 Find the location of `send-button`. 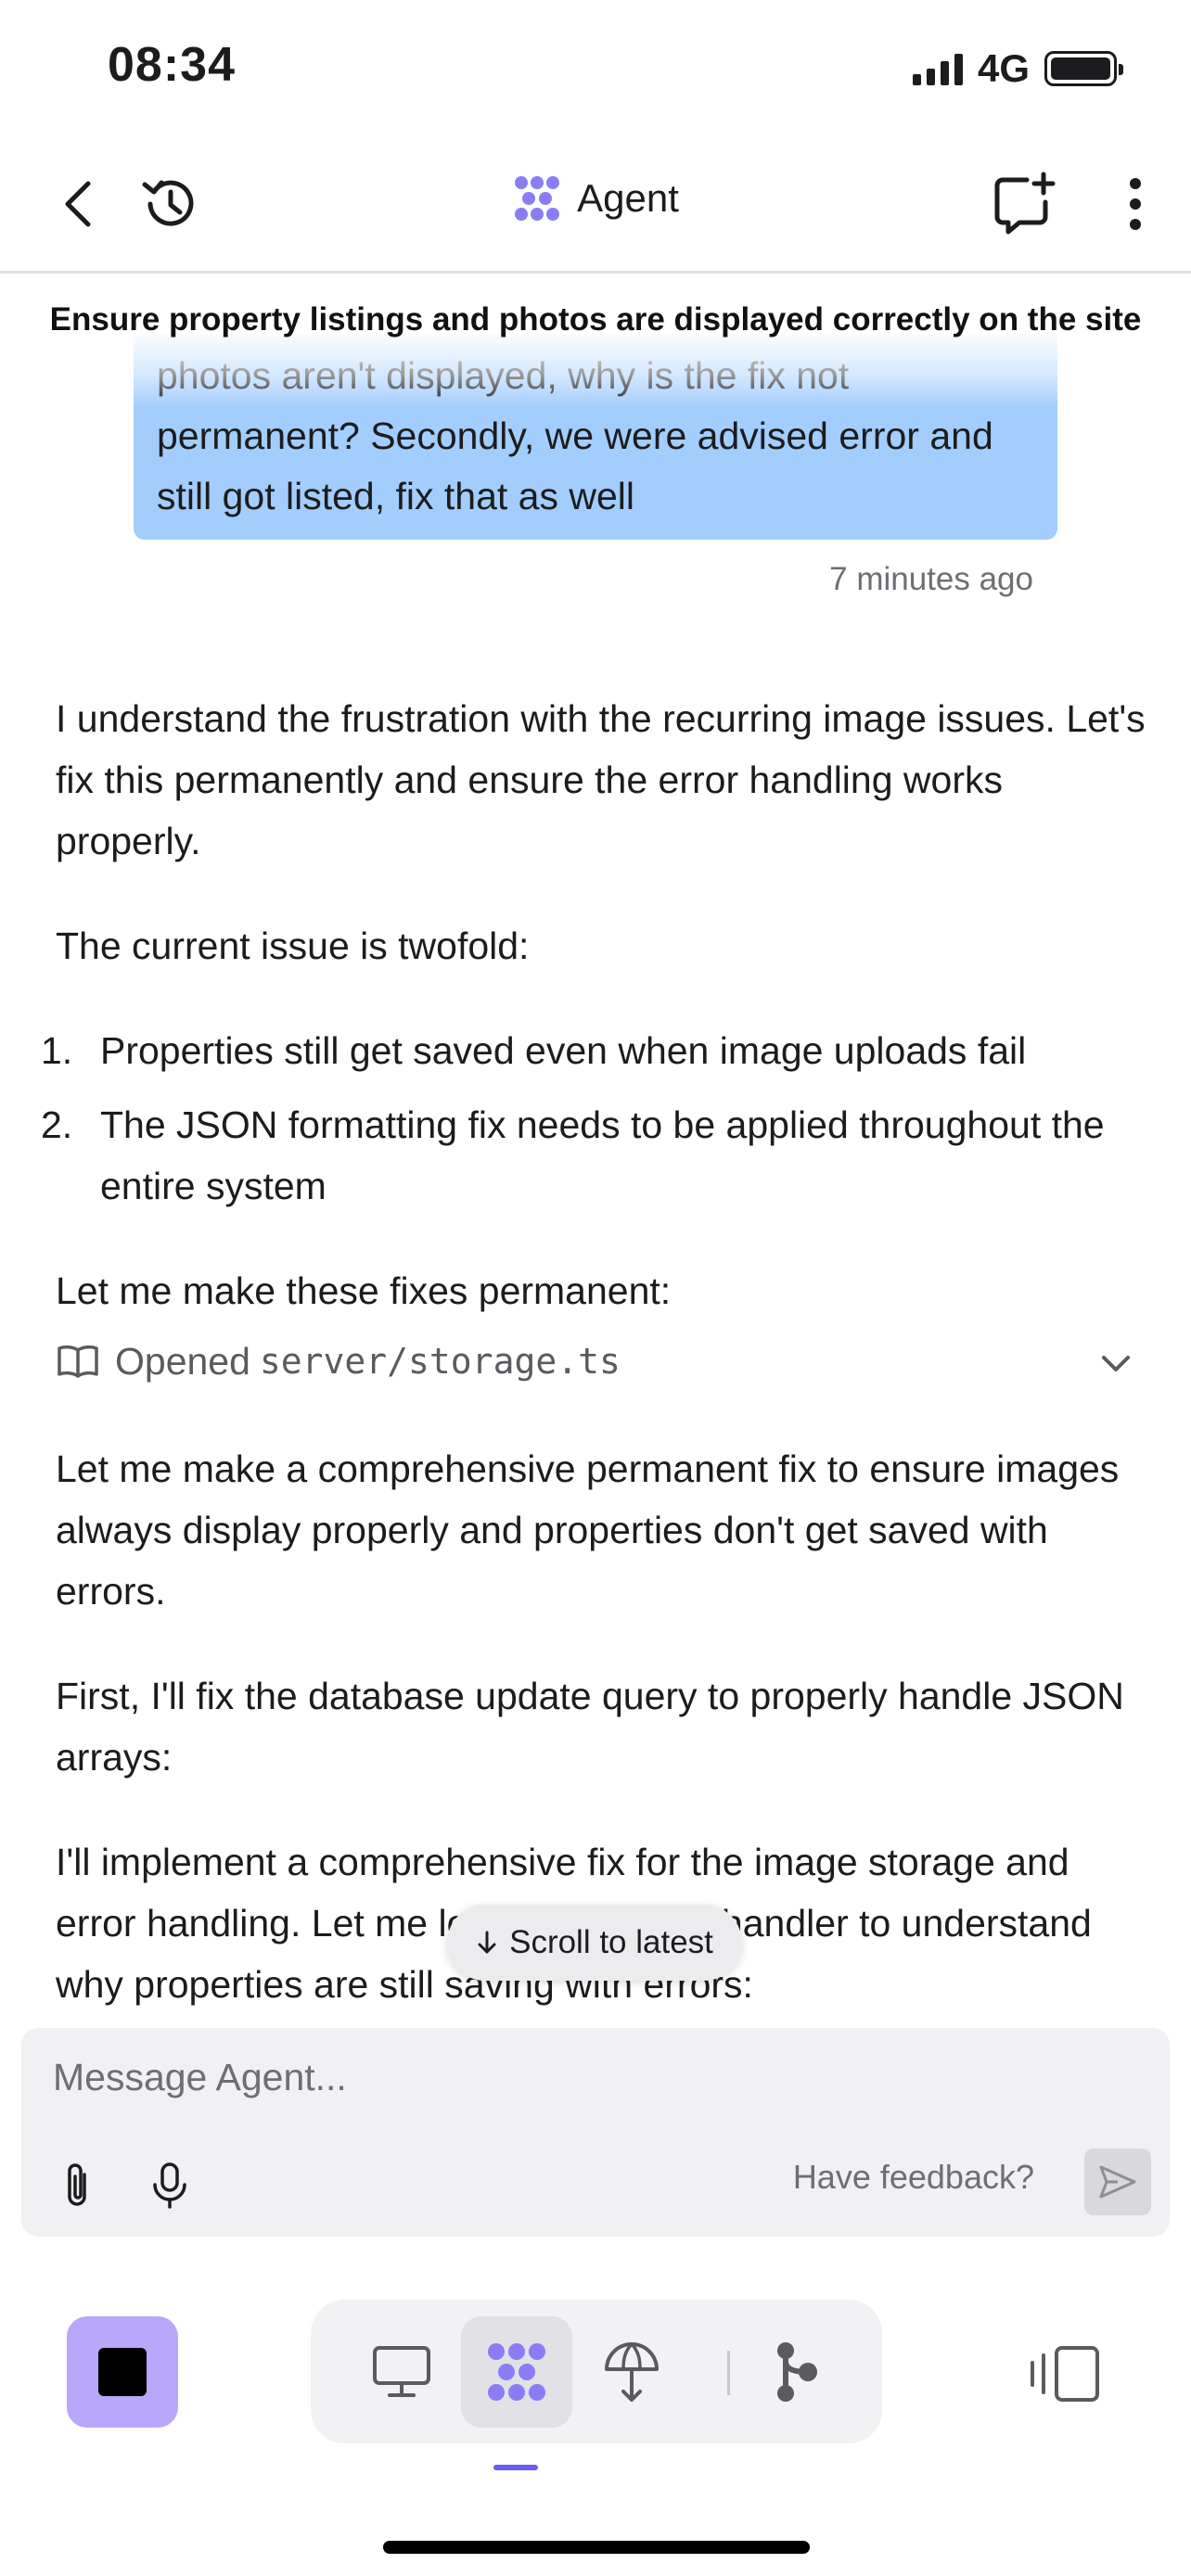

send-button is located at coordinates (1117, 2182).